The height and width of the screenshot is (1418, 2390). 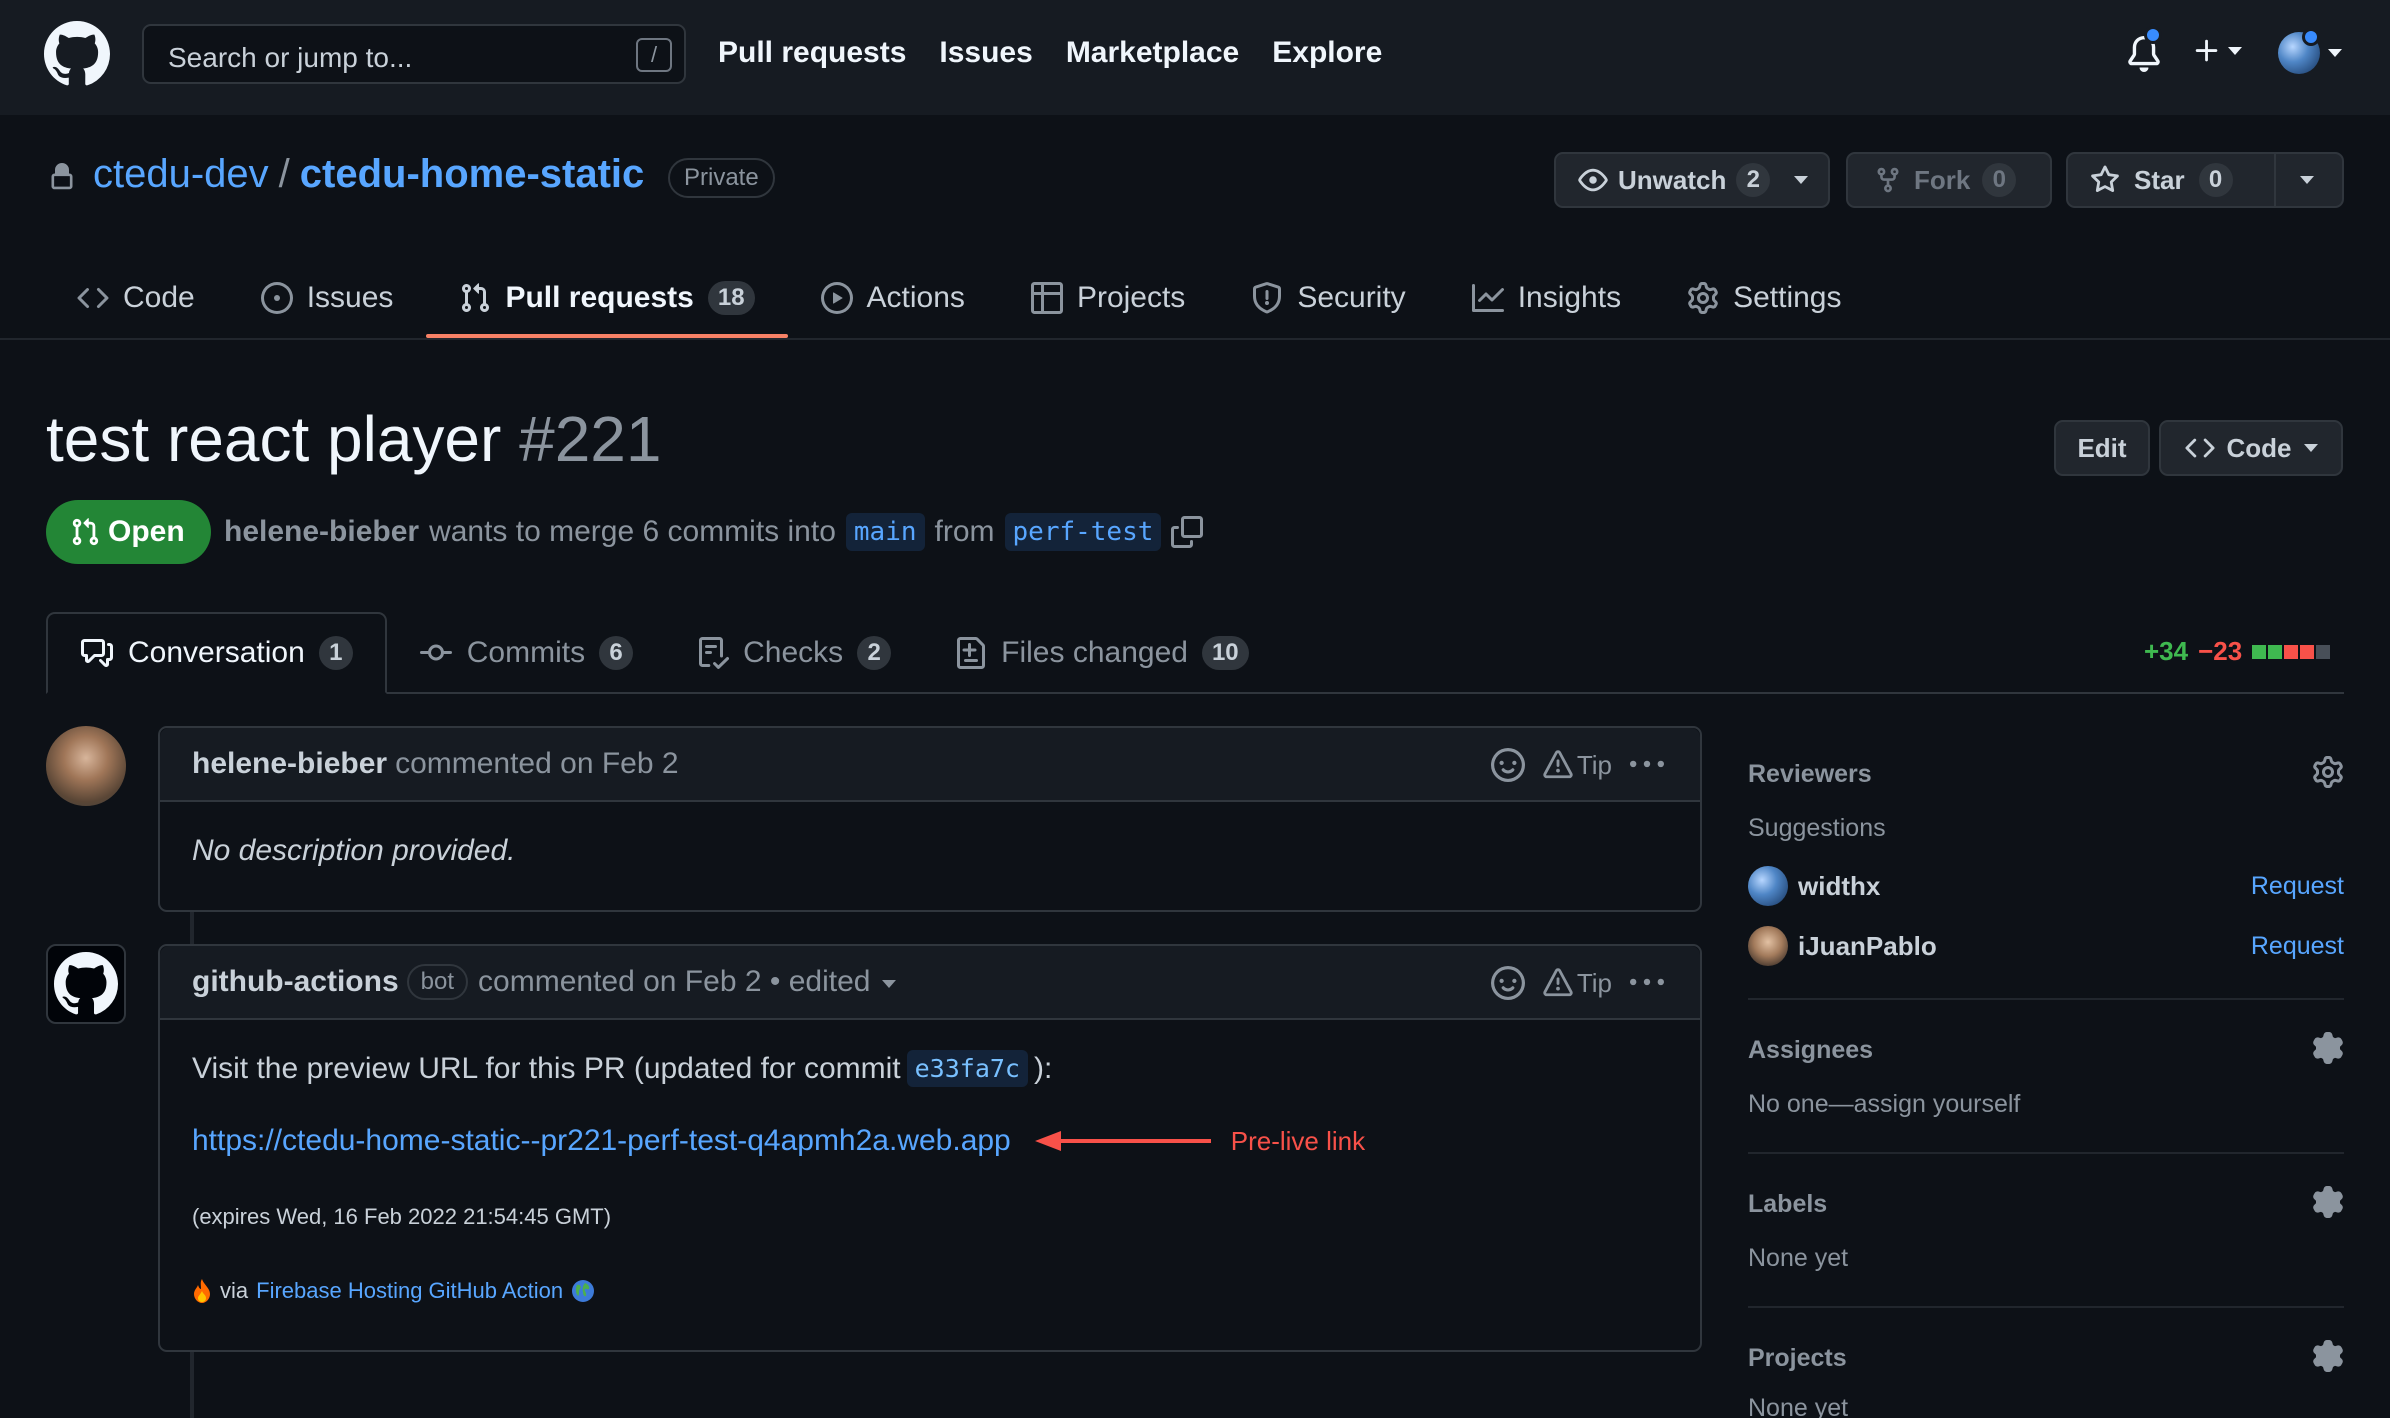 What do you see at coordinates (889, 984) in the screenshot?
I see `edit-history-chevron-icon` at bounding box center [889, 984].